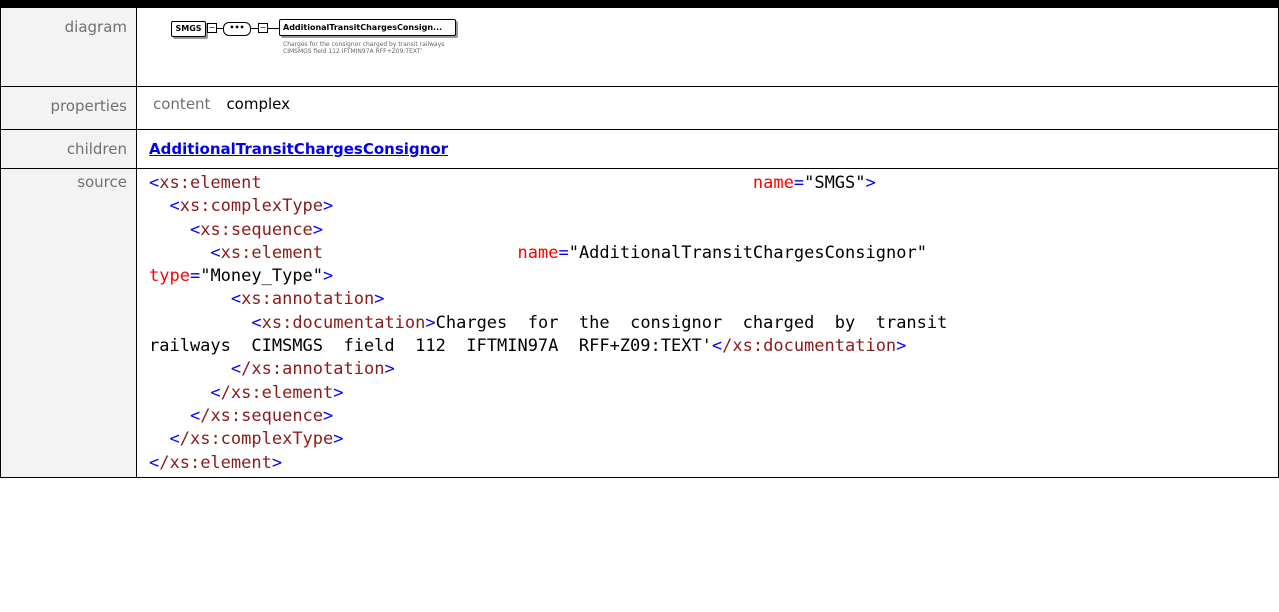 The width and height of the screenshot is (1279, 612). I want to click on tag-name: xs:annotation, so click(308, 299).